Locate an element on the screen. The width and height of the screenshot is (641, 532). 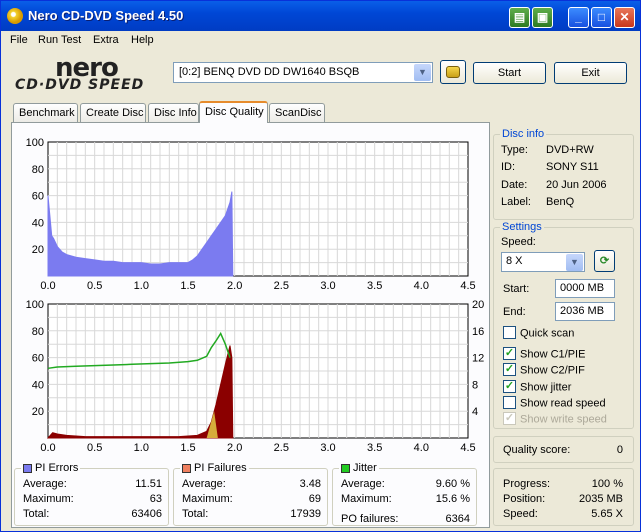
jitter-average-label: Average: is located at coordinates (363, 484).